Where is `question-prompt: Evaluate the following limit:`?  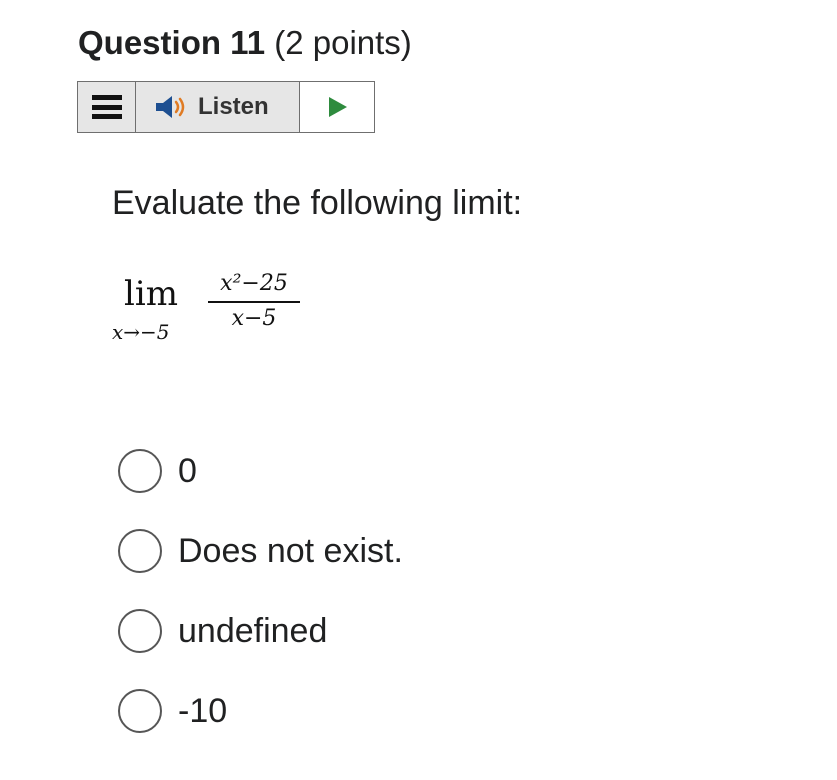
question-prompt: Evaluate the following limit: is located at coordinates (317, 203).